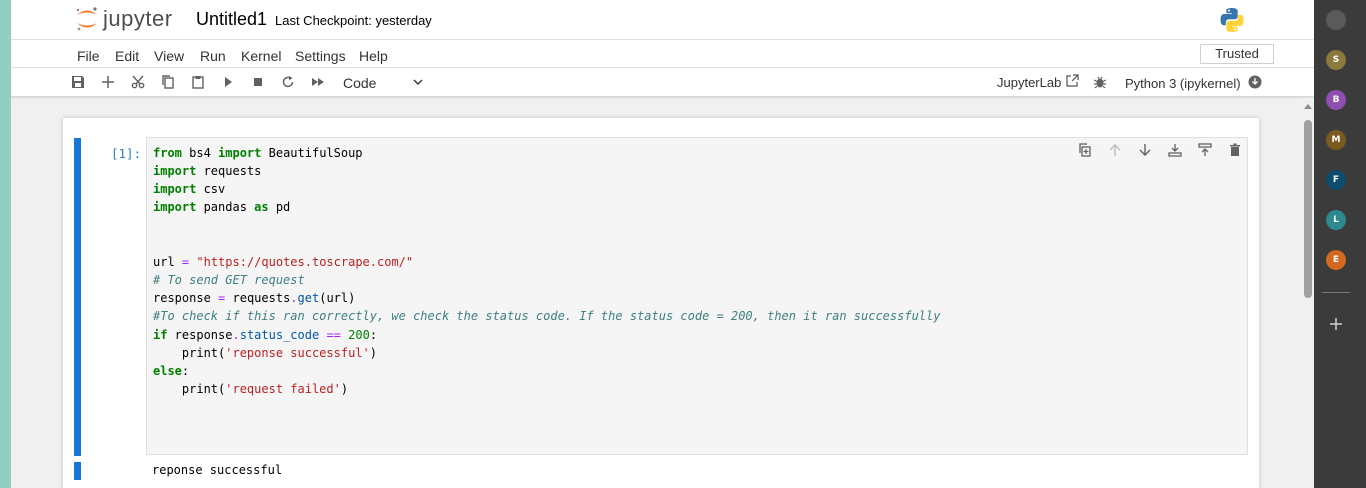  What do you see at coordinates (1308, 209) in the screenshot?
I see `scroll-thumb` at bounding box center [1308, 209].